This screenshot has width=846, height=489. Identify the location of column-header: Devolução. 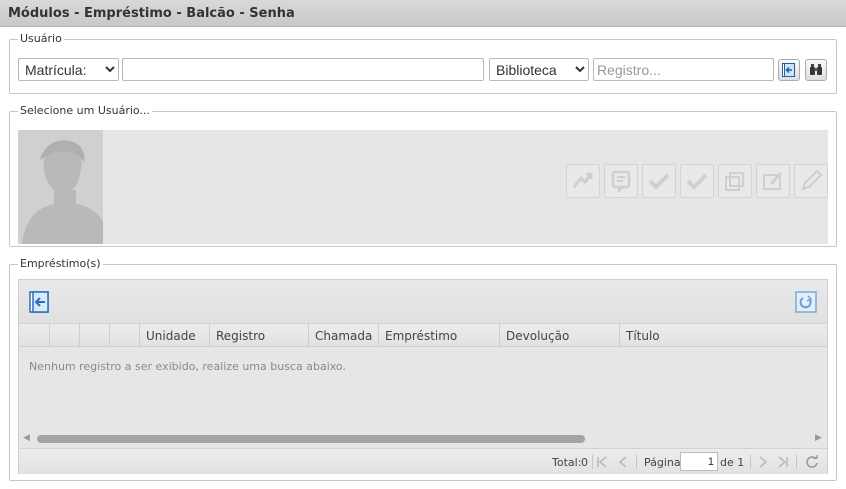
(560, 335).